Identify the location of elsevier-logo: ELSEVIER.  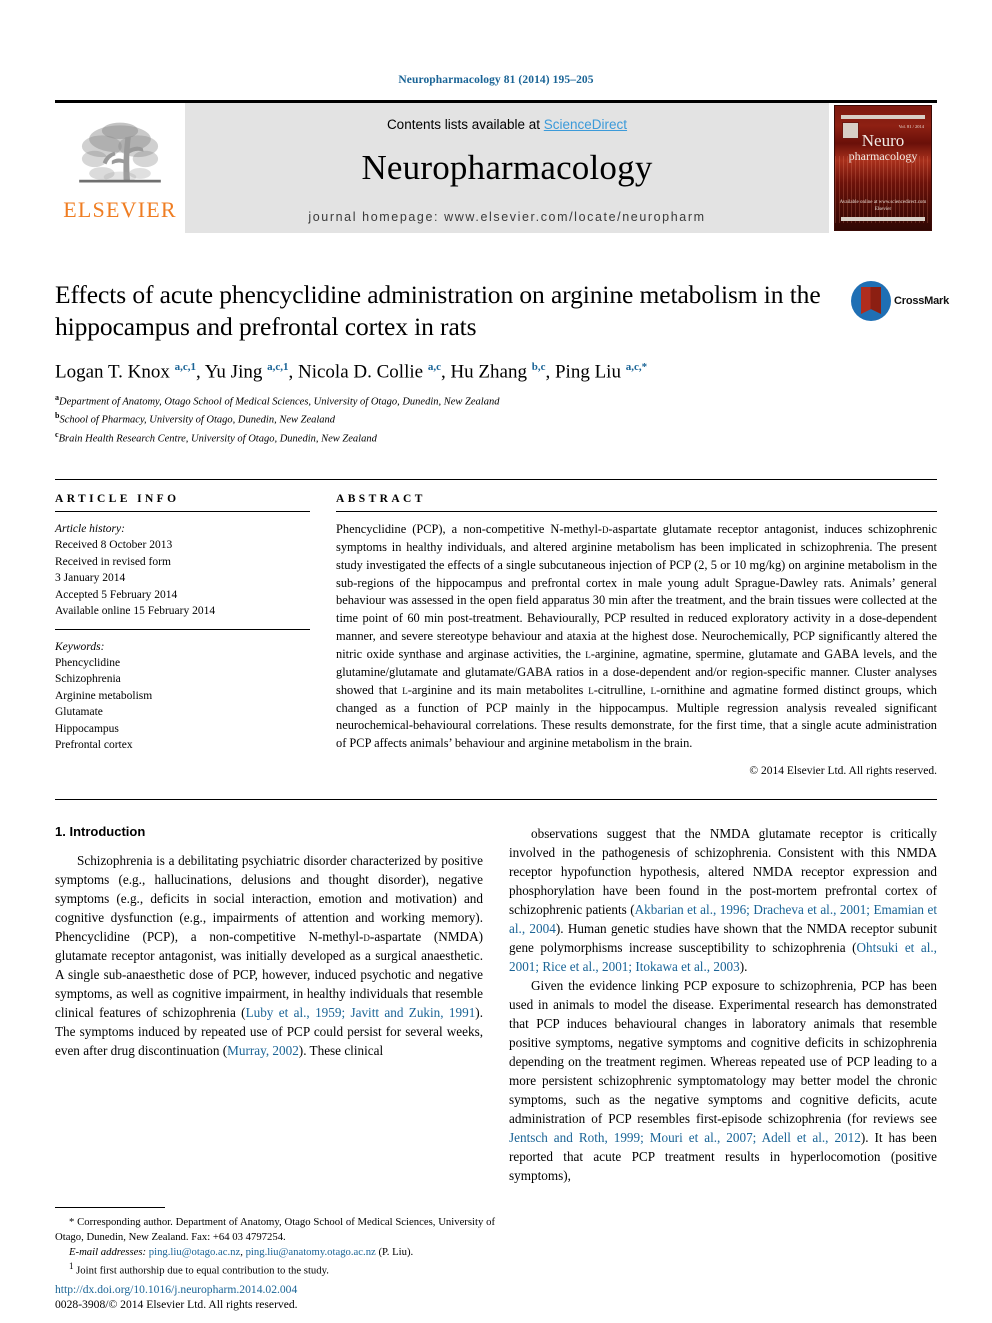
(120, 168).